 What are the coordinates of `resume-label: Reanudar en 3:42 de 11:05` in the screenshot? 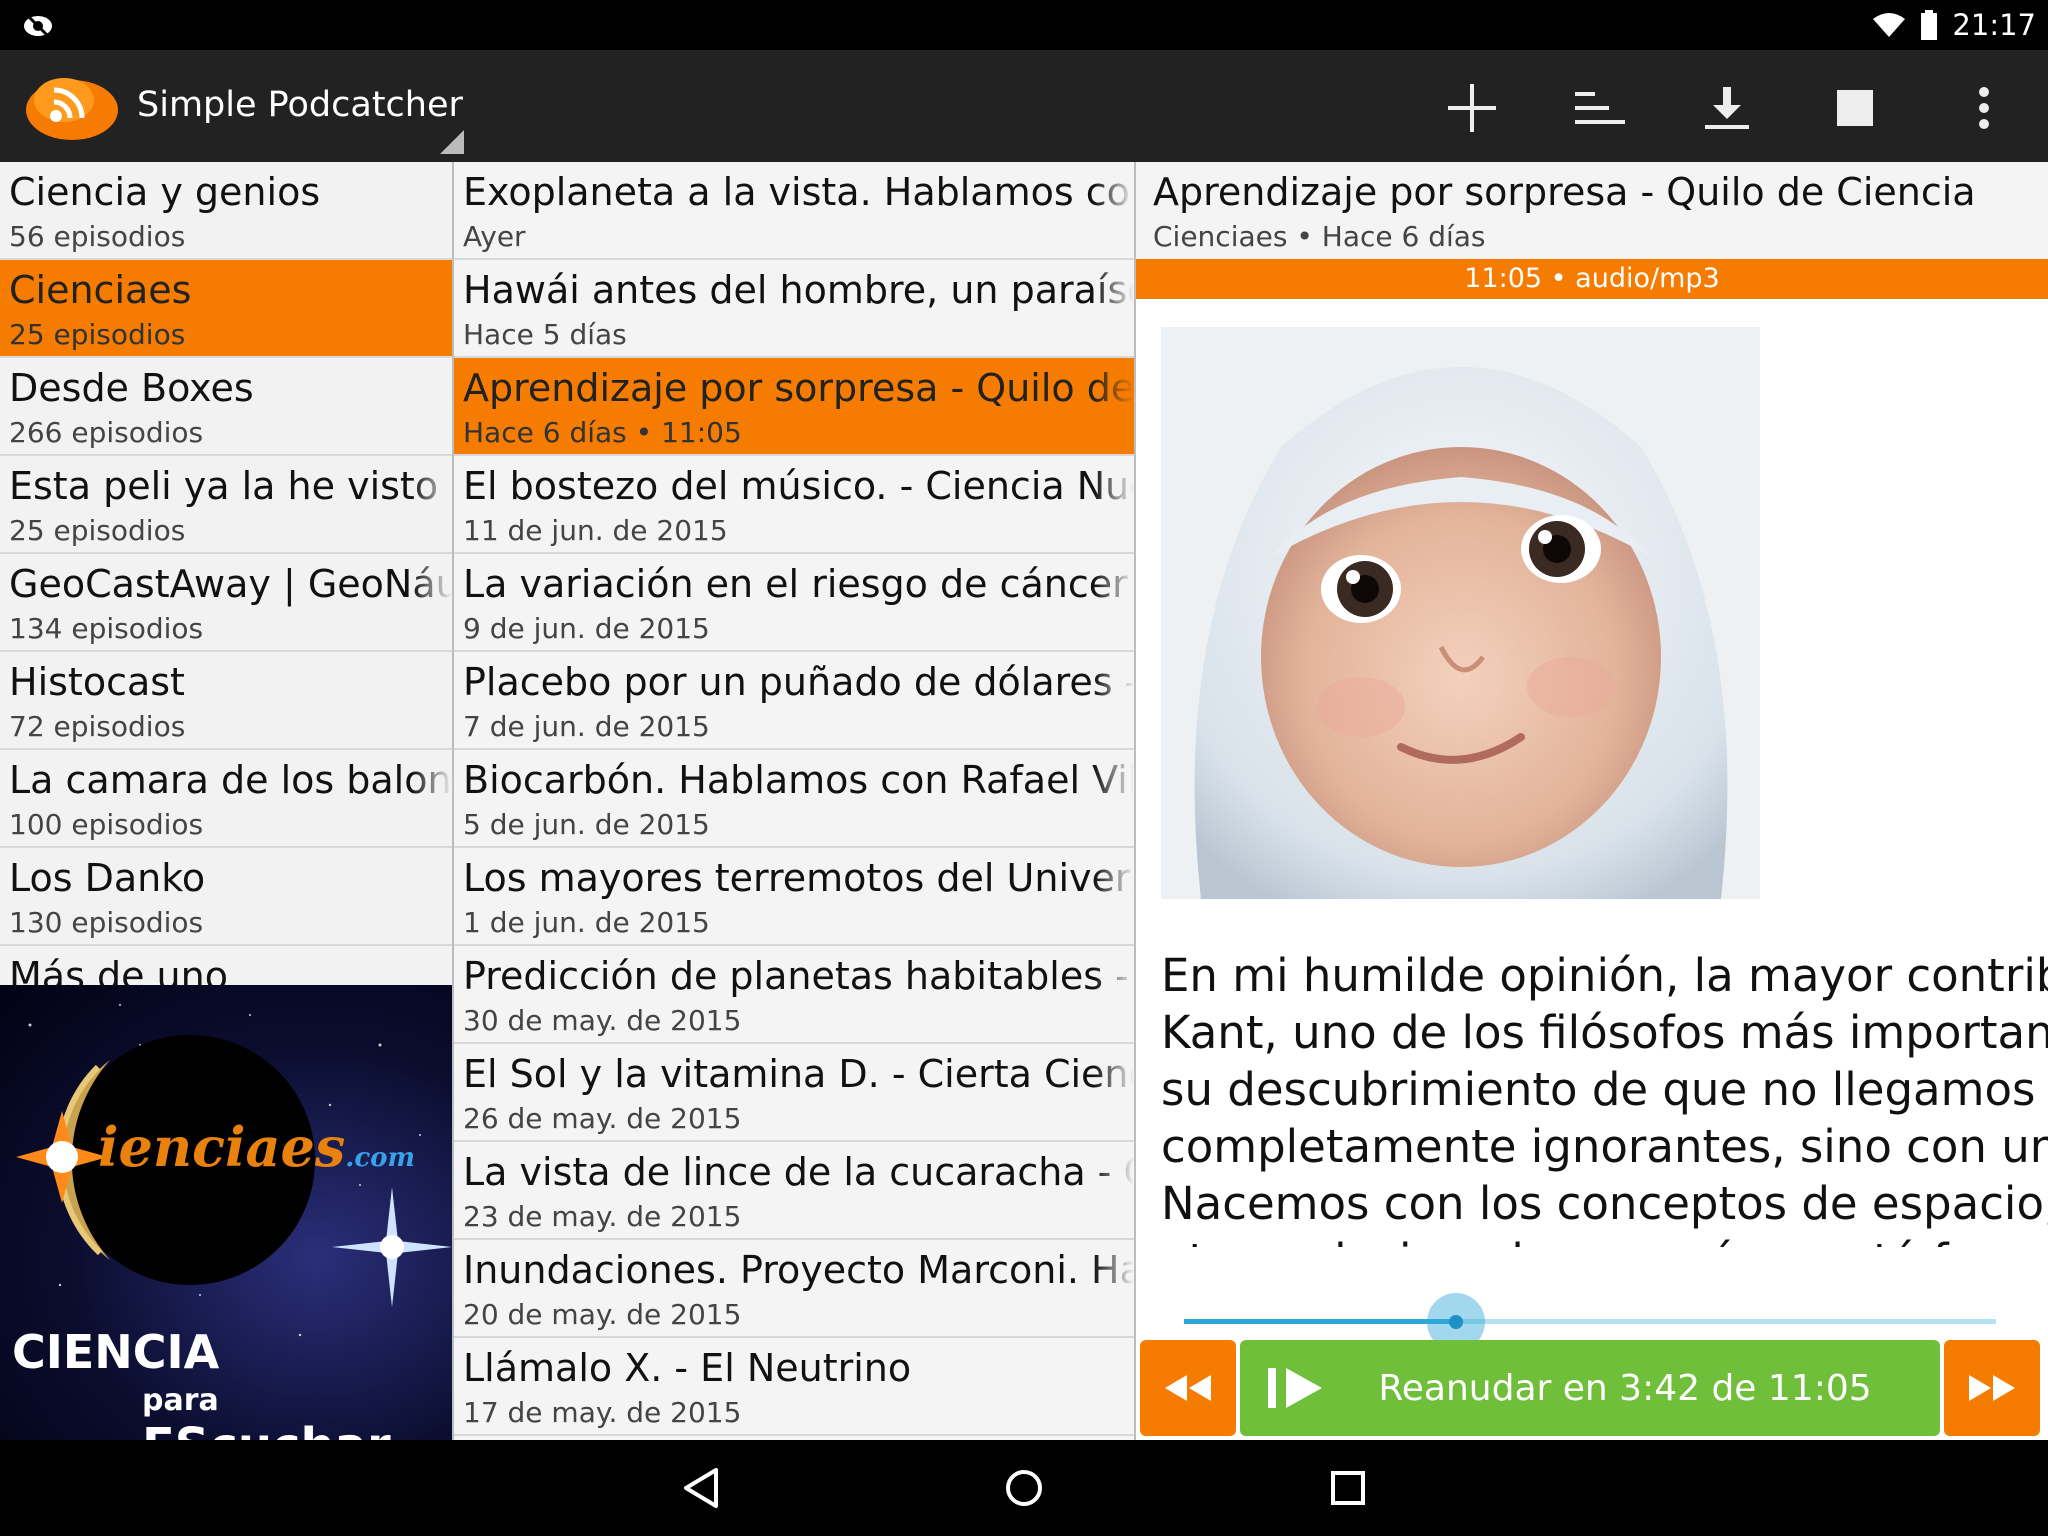 It's located at (1625, 1388).